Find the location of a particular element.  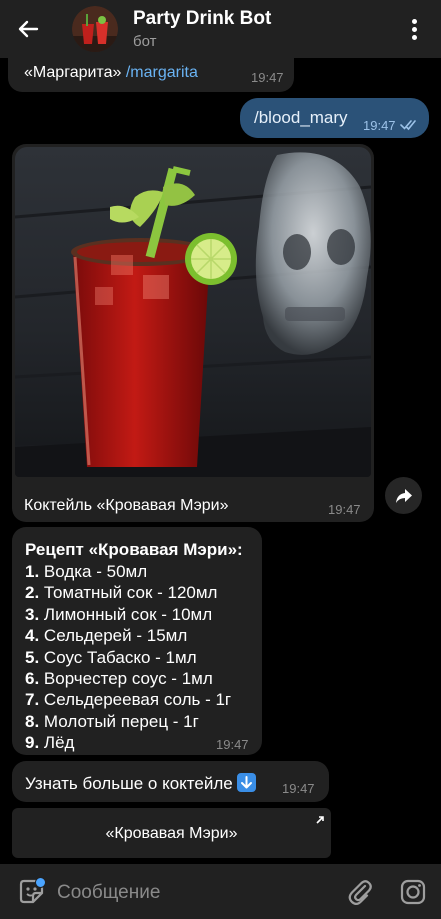

recipe-title: Рецепт «Кровавая Мэри»: is located at coordinates (134, 549).